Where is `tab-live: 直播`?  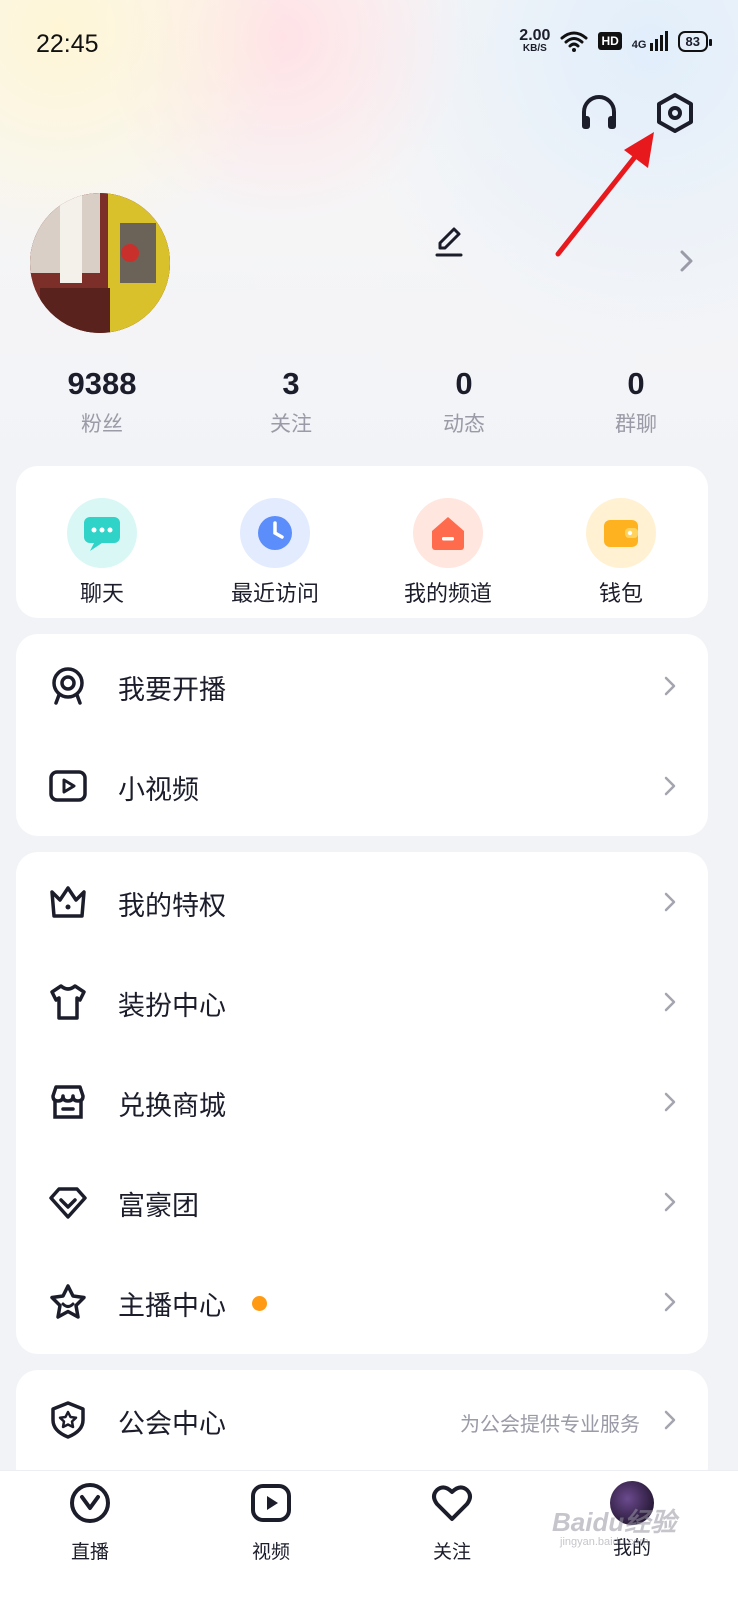 tab-live: 直播 is located at coordinates (90, 1522).